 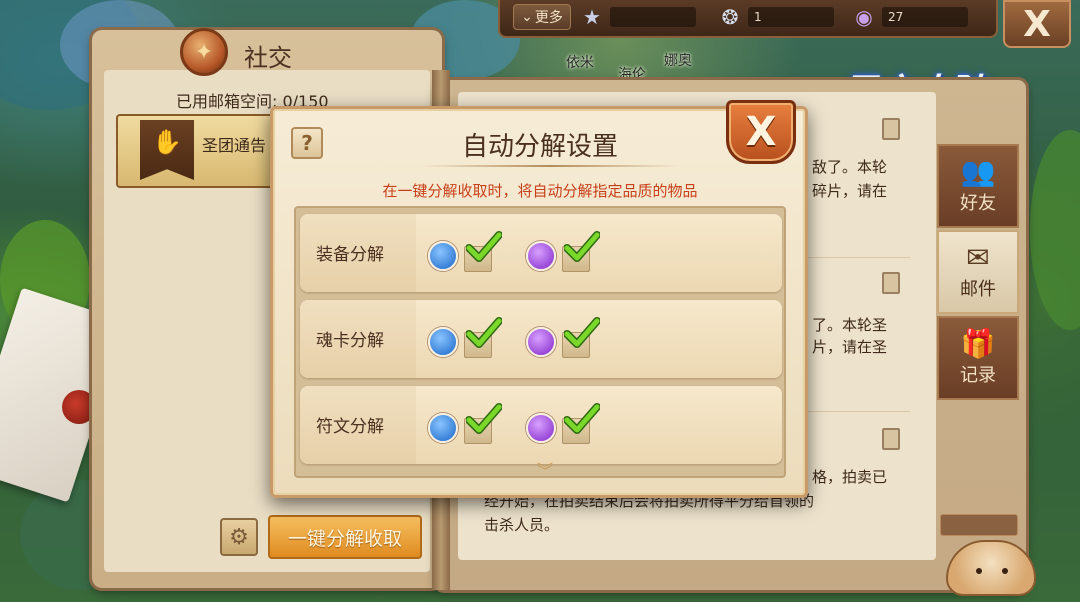 I want to click on map-label: 依米, so click(x=580, y=63).